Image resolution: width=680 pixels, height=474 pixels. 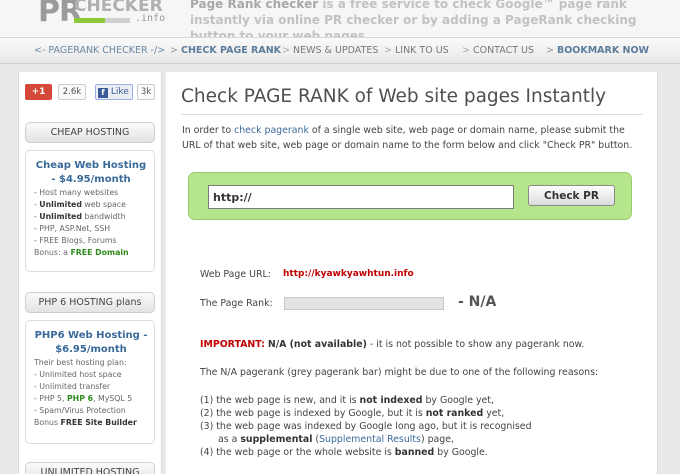 I want to click on cheap-hosting-feature: - FREE Blogs, Forums, so click(x=75, y=240).